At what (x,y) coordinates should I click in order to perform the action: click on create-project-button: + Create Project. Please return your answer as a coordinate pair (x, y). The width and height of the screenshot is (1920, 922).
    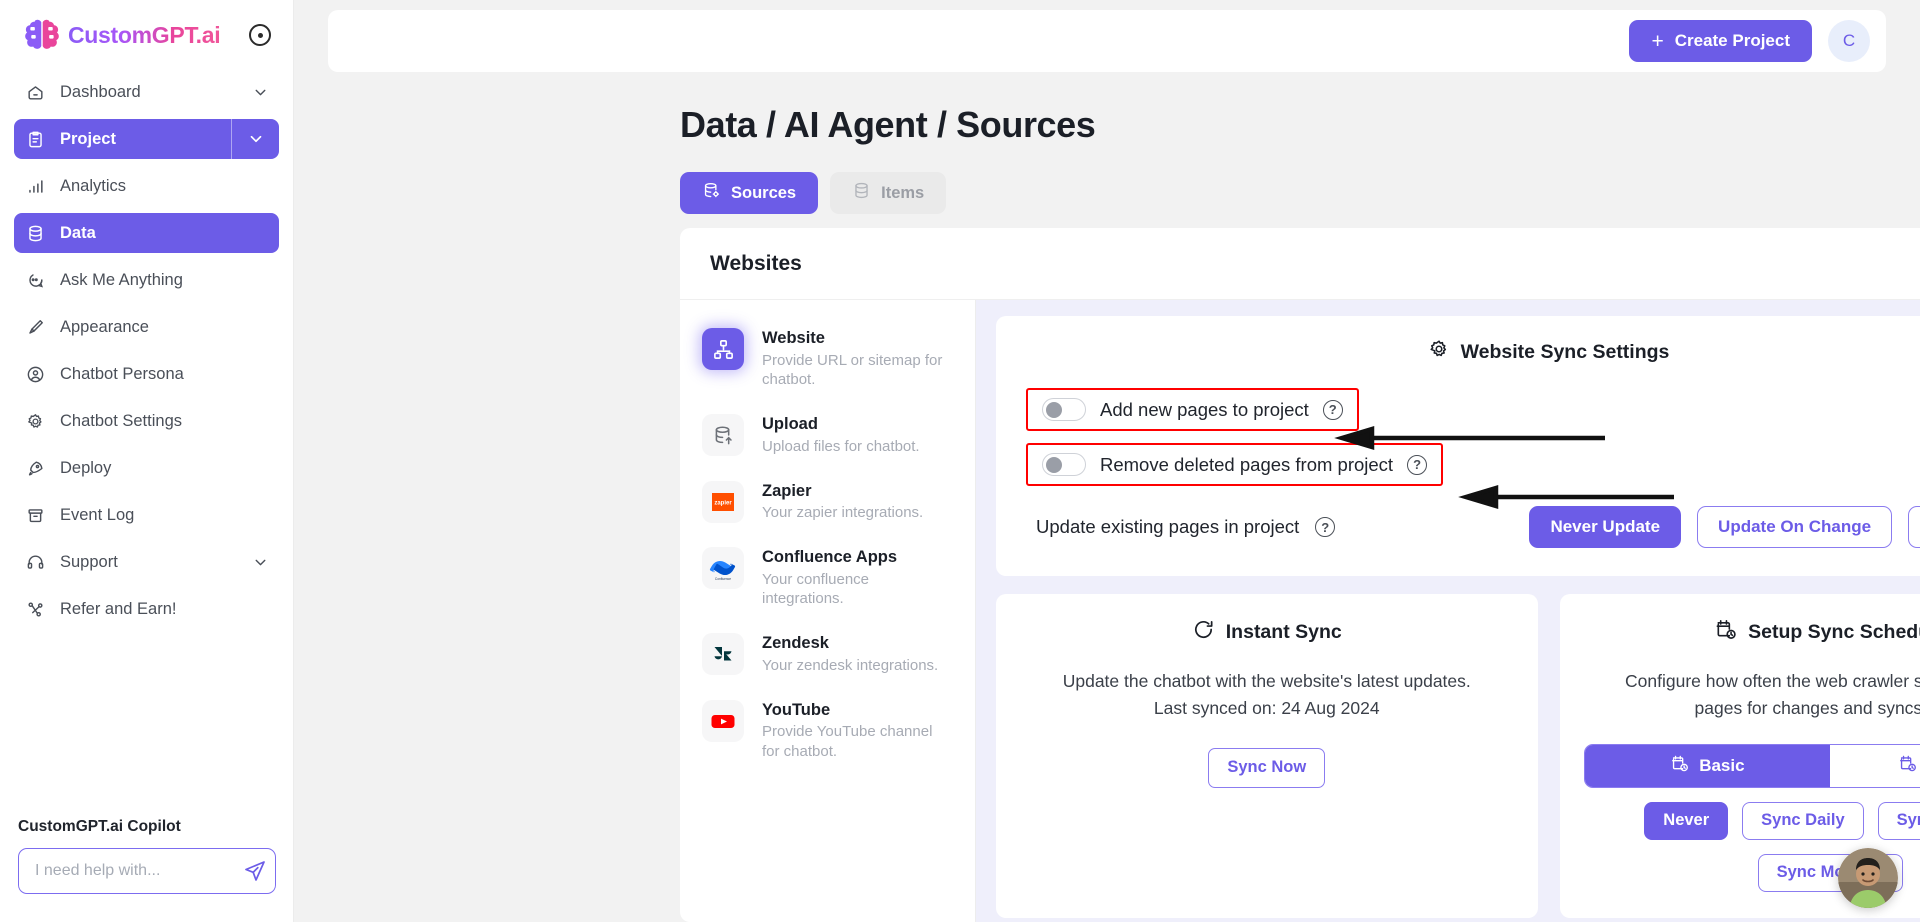
    Looking at the image, I should click on (1720, 41).